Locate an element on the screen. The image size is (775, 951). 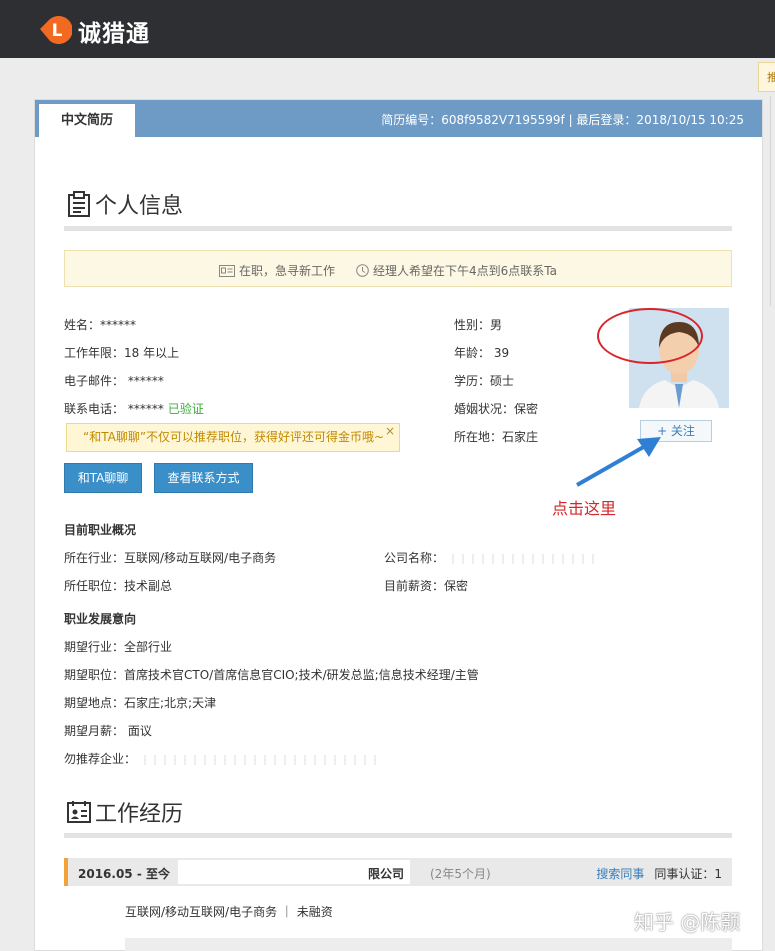
field-phone: 联系电话： ****** 已验证 is located at coordinates (134, 408).